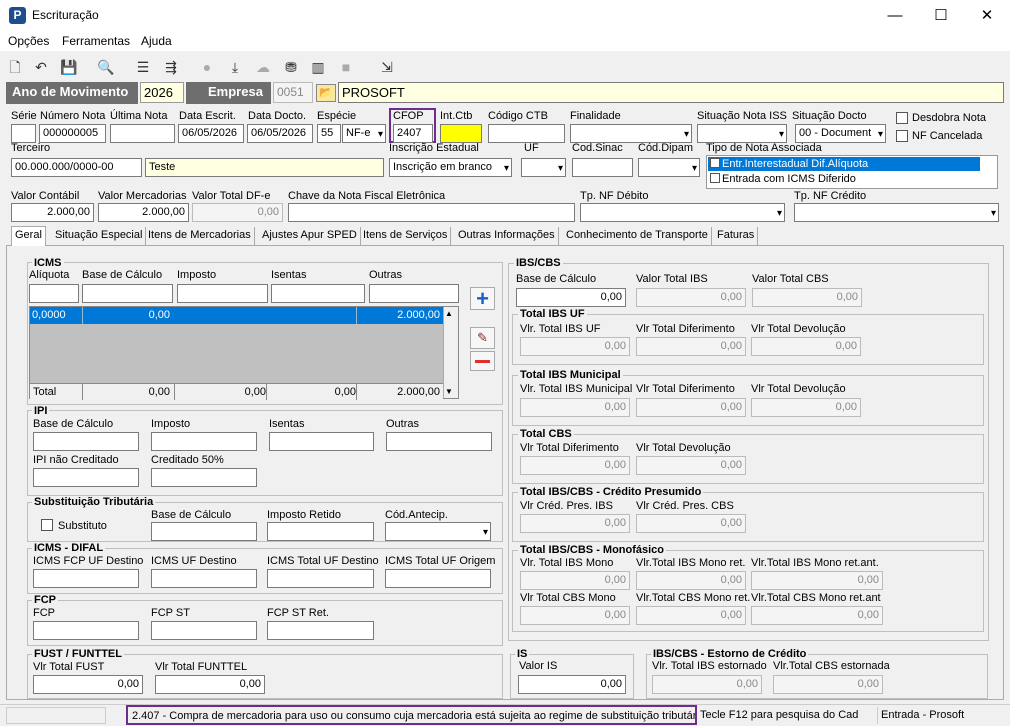 The width and height of the screenshot is (1010, 726). What do you see at coordinates (204, 531) in the screenshot?
I see `st-base-input` at bounding box center [204, 531].